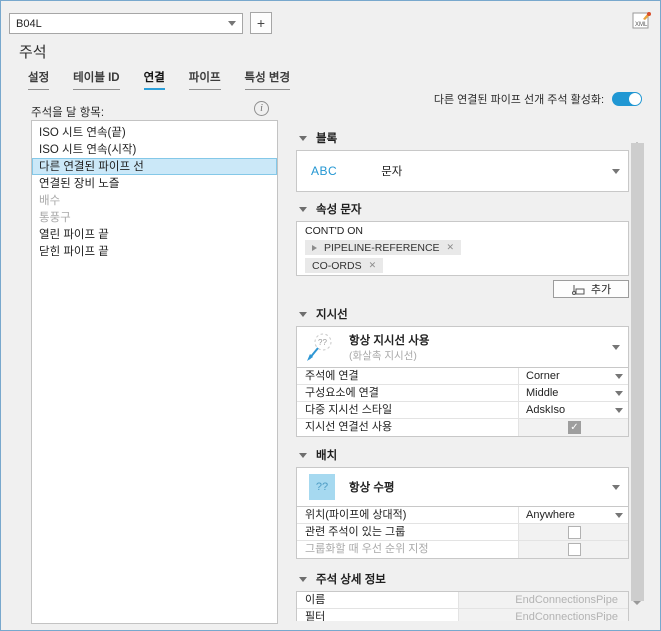  Describe the element at coordinates (154, 251) in the screenshot. I see `list-item: 닫힌 파이프 끝` at that location.